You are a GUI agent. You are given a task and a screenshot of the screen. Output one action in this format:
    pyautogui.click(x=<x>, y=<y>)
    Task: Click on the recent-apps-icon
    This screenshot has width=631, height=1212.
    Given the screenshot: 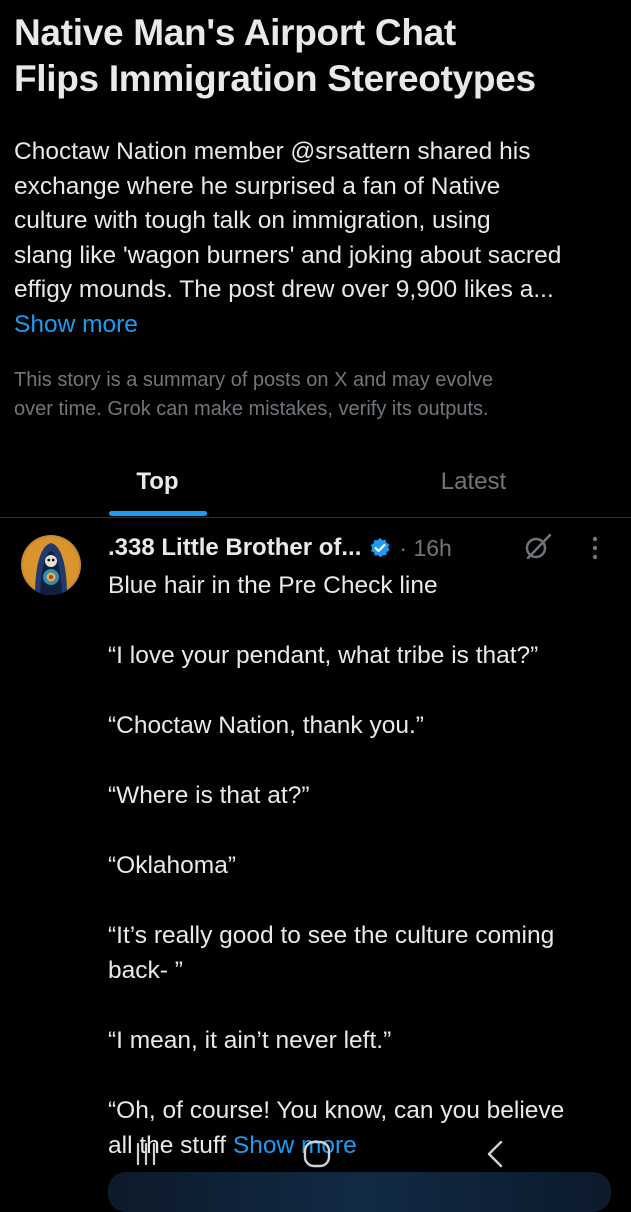 What is the action you would take?
    pyautogui.click(x=146, y=1154)
    